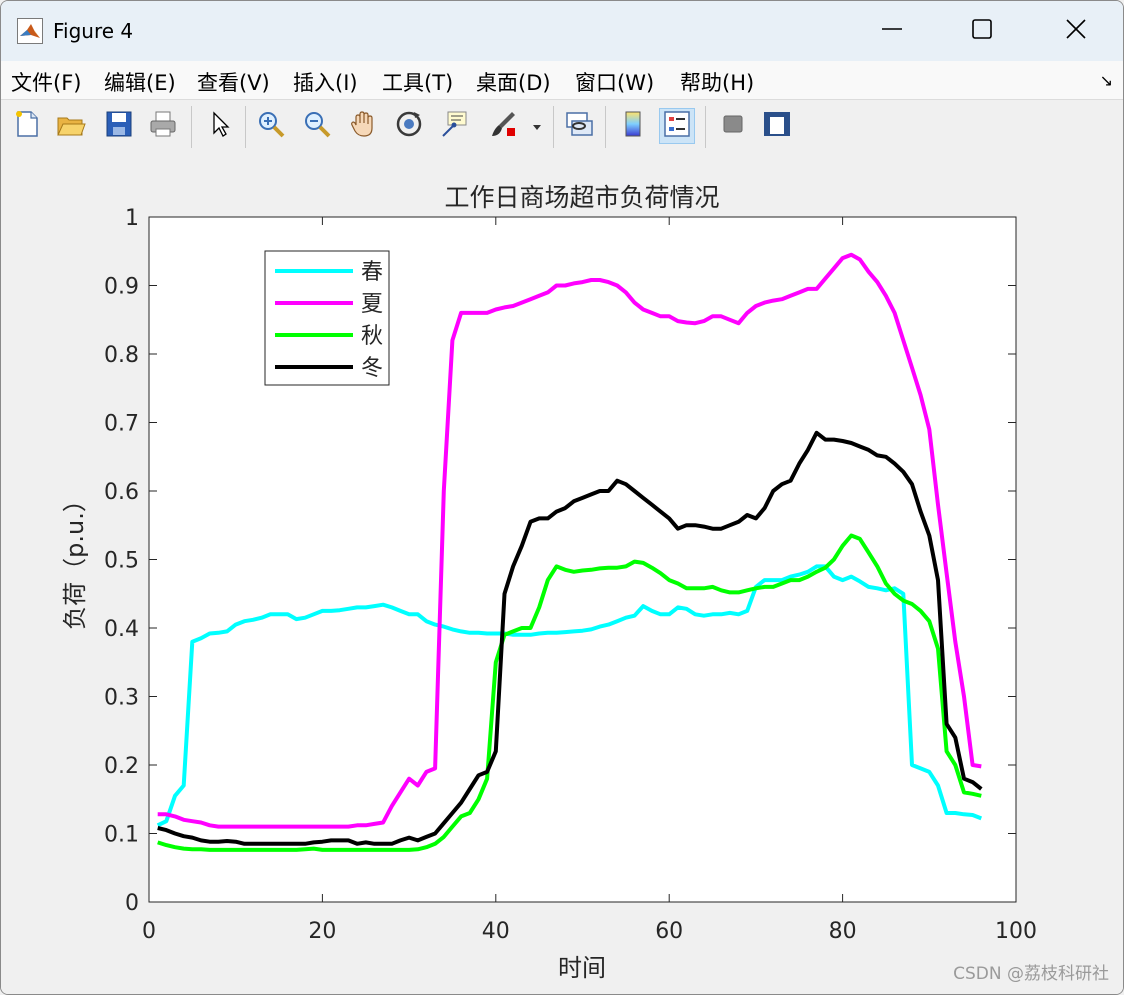 This screenshot has width=1124, height=995. What do you see at coordinates (1016, 931) in the screenshot?
I see `x-tick-label: 100` at bounding box center [1016, 931].